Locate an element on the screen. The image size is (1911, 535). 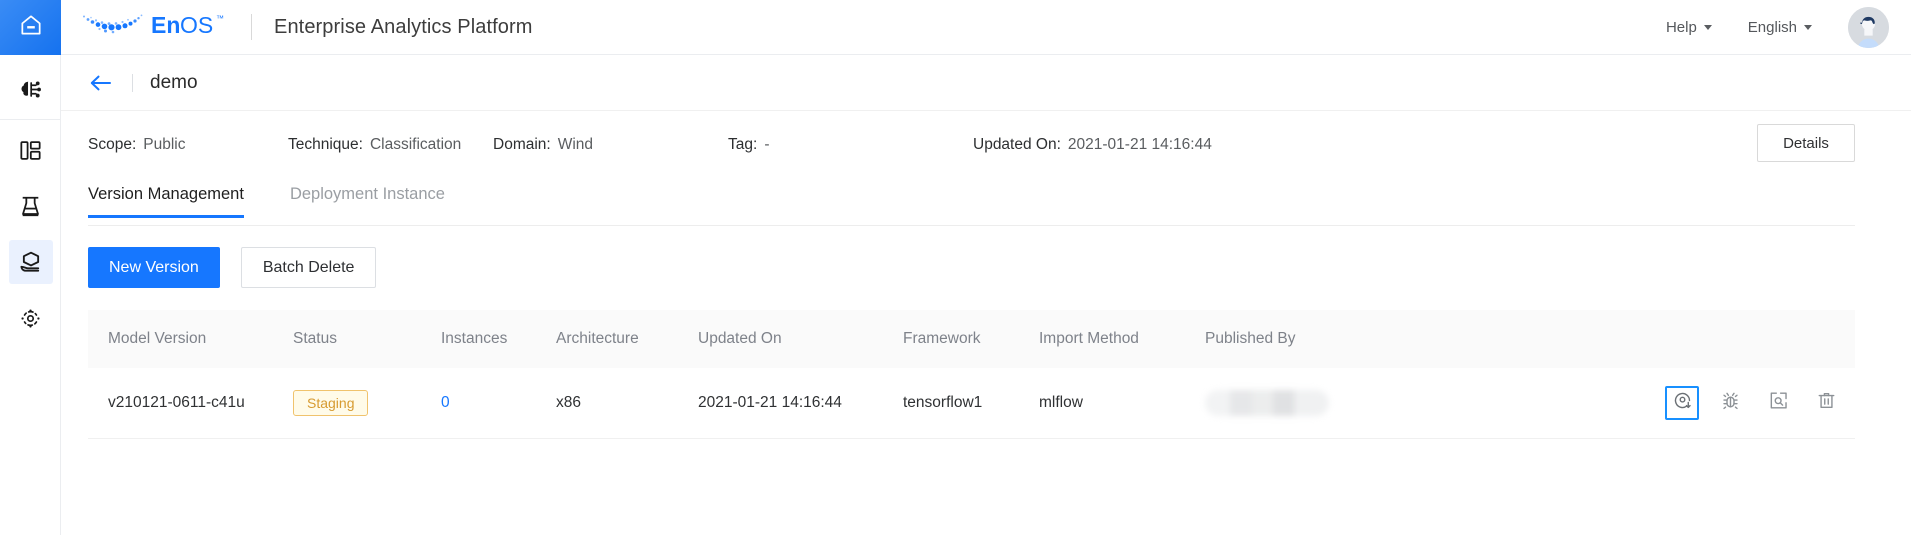
sidebar-item-ai-studio is located at coordinates (30, 89).